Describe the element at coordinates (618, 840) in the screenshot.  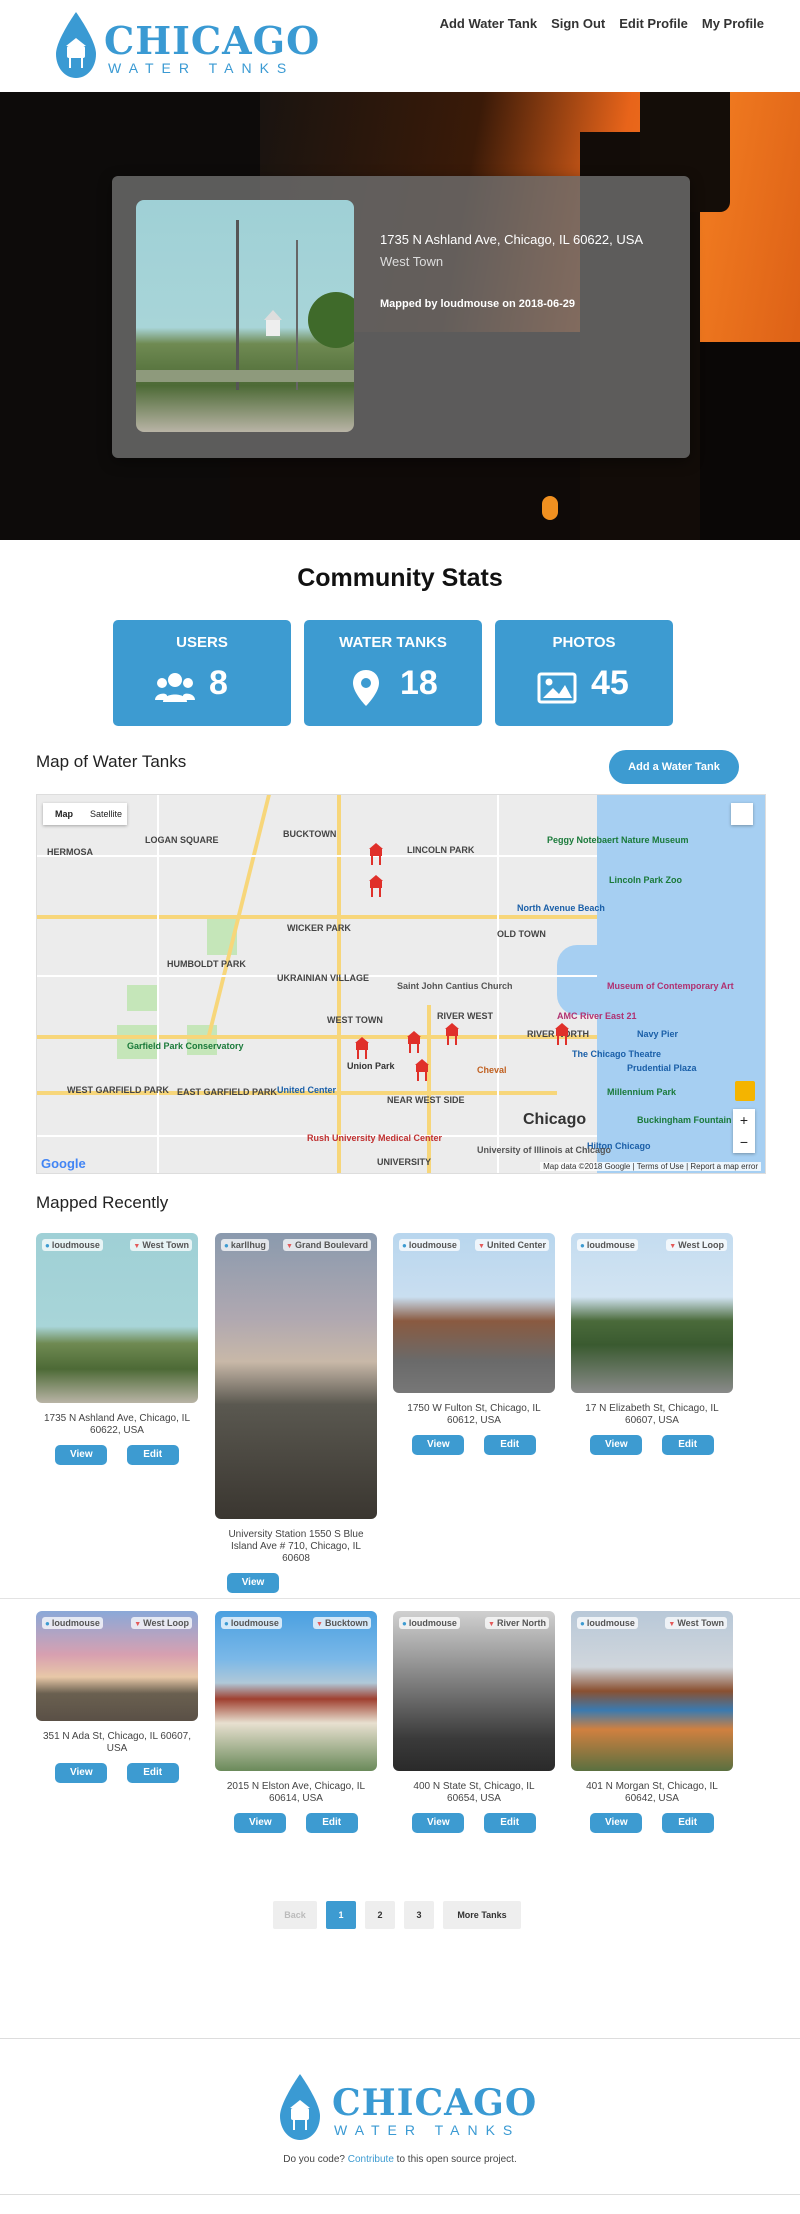
I see `map-poi: Peggy Notebaert Nature Museum` at that location.